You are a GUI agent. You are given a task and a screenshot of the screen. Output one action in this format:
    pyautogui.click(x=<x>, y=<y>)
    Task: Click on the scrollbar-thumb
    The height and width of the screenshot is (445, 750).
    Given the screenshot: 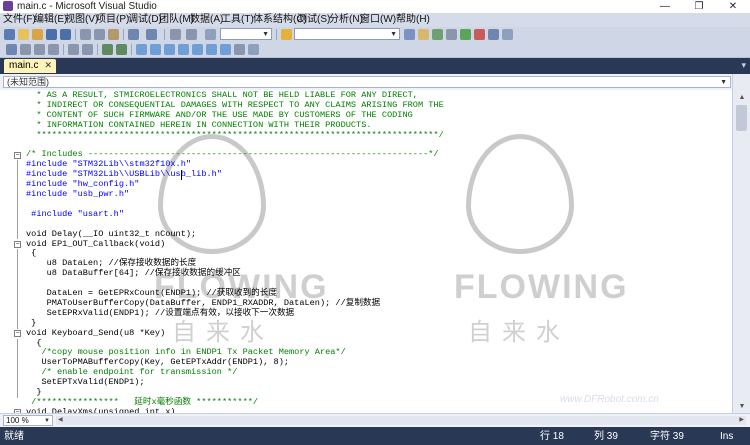 What is the action you would take?
    pyautogui.click(x=741, y=118)
    